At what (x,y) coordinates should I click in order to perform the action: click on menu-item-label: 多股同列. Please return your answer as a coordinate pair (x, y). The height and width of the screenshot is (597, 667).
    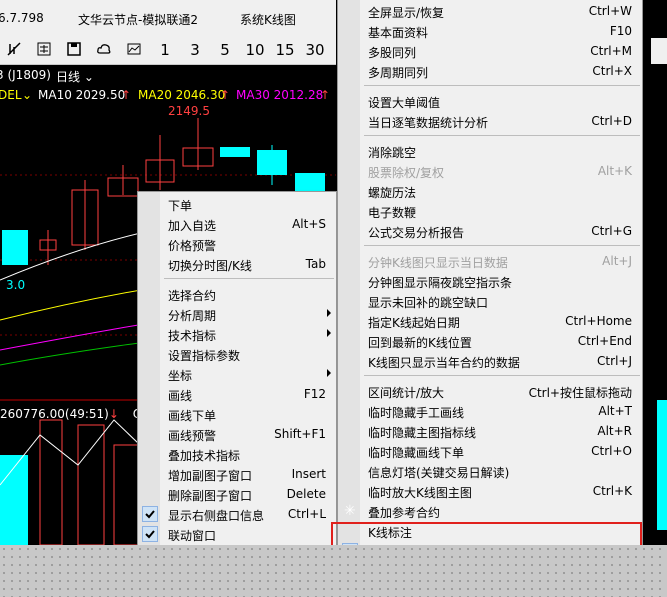
    Looking at the image, I should click on (392, 53).